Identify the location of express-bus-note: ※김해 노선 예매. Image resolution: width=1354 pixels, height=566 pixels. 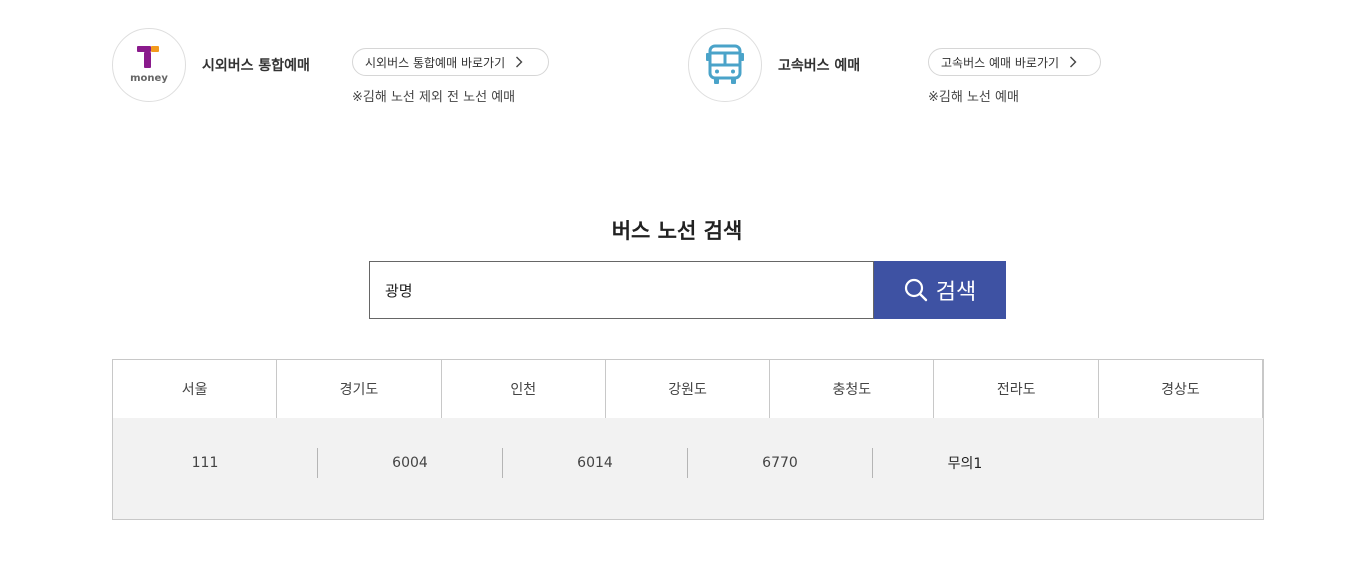
(973, 97).